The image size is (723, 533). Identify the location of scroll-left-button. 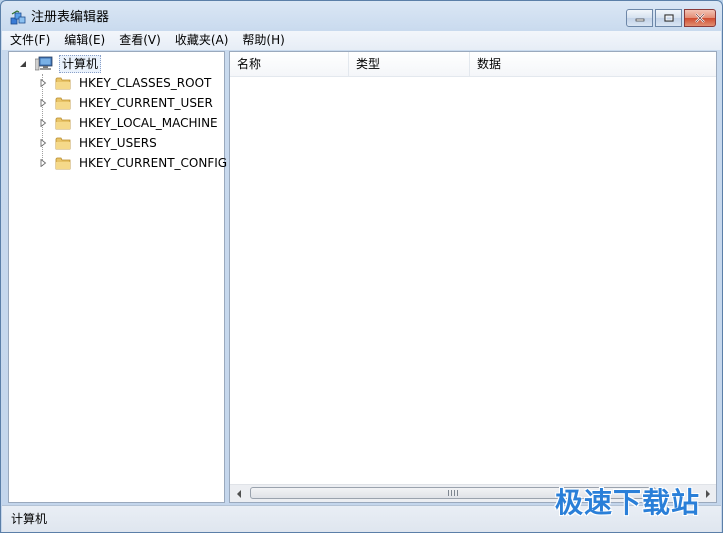
(238, 493).